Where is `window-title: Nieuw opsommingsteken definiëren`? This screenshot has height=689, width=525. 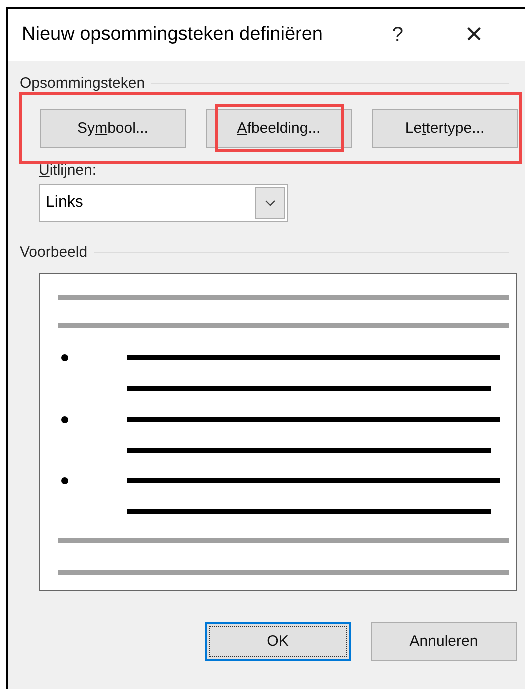 window-title: Nieuw opsommingsteken definiëren is located at coordinates (173, 35).